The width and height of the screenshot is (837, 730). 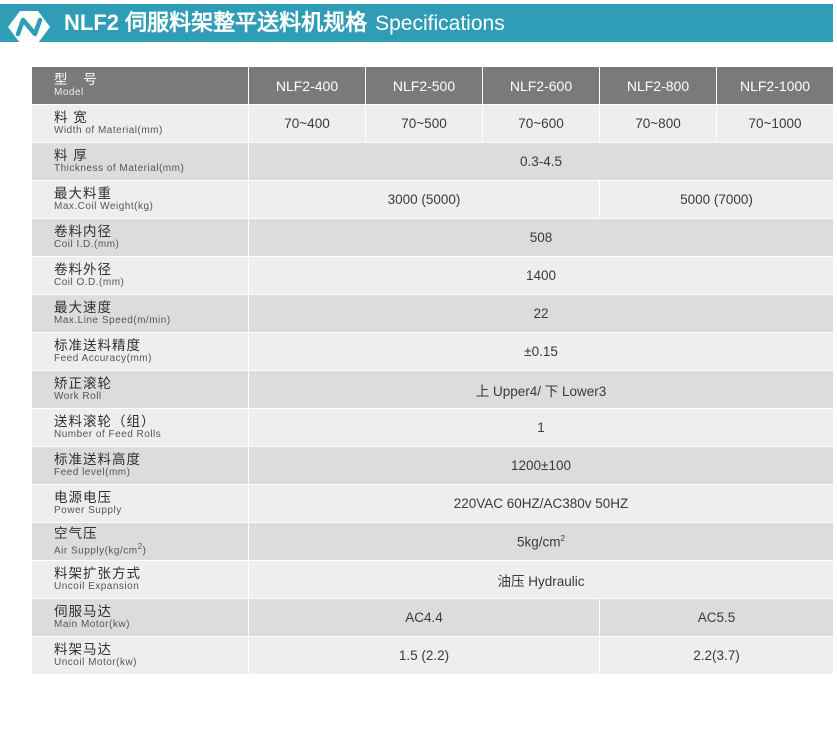 What do you see at coordinates (716, 617) in the screenshot?
I see `main-motor-value-b: AC5.5` at bounding box center [716, 617].